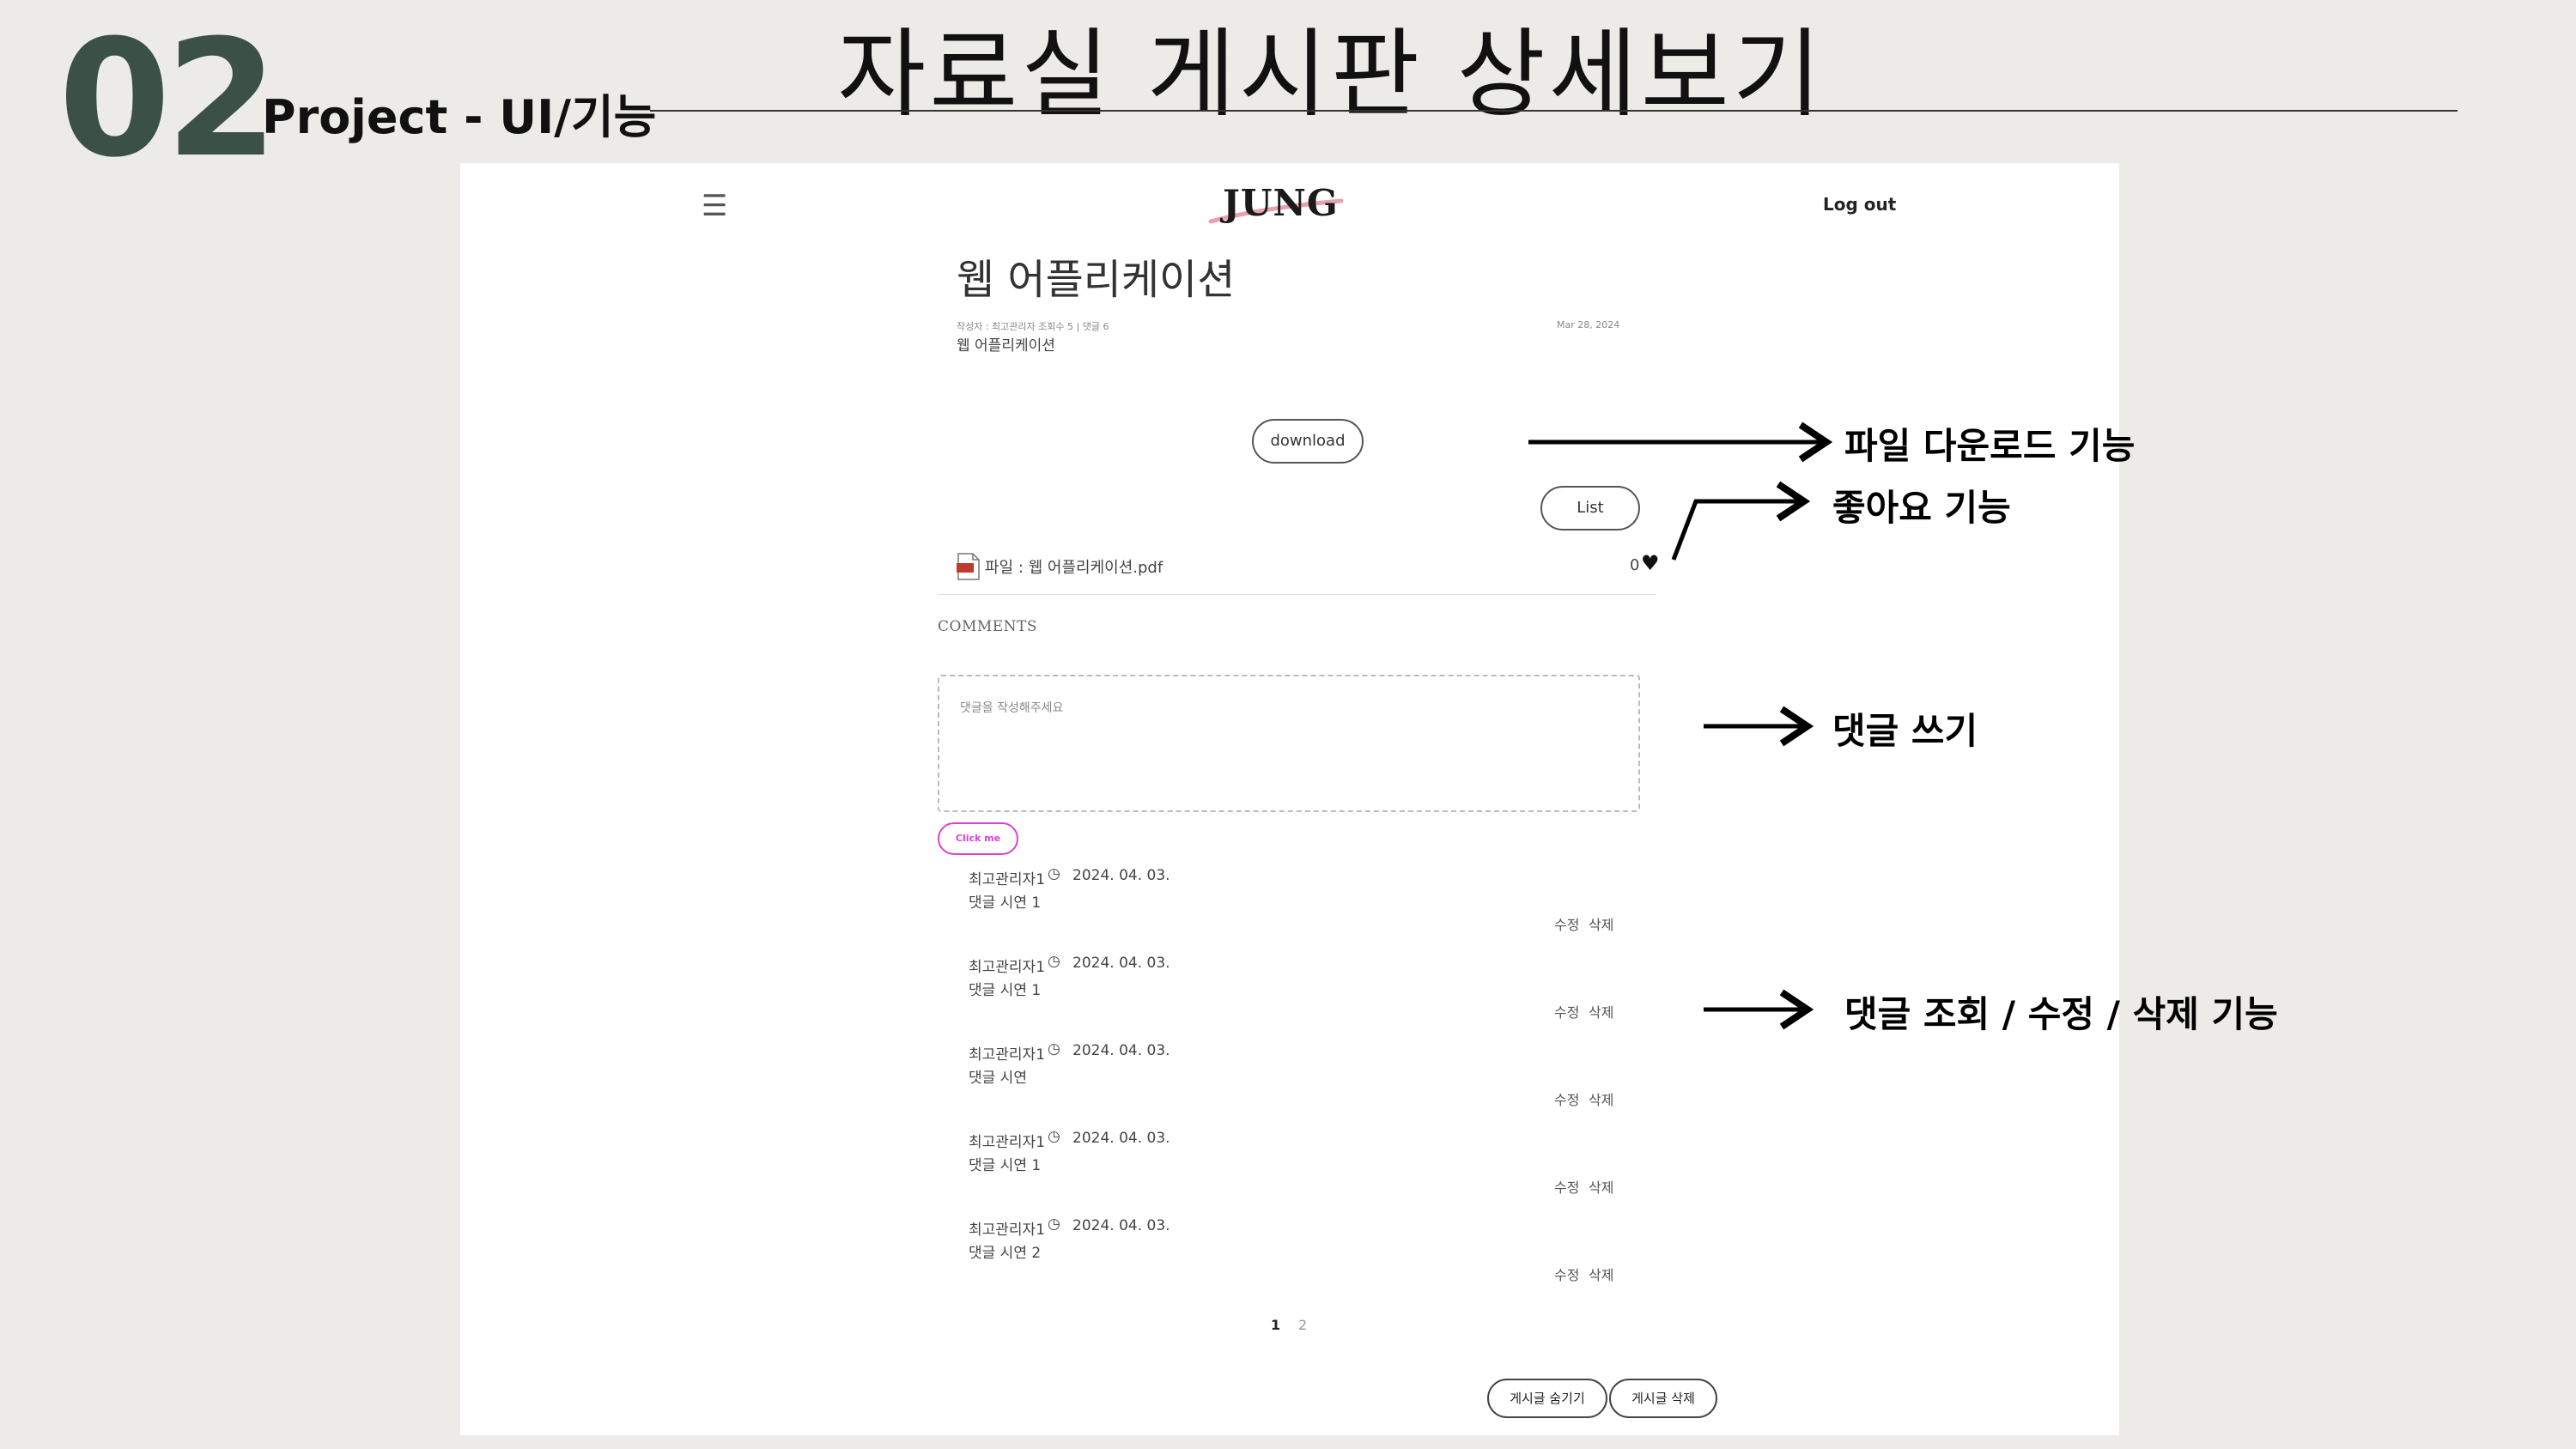 This screenshot has height=1449, width=2576. Describe the element at coordinates (1302, 1325) in the screenshot. I see `pagination-page-2: 2` at that location.